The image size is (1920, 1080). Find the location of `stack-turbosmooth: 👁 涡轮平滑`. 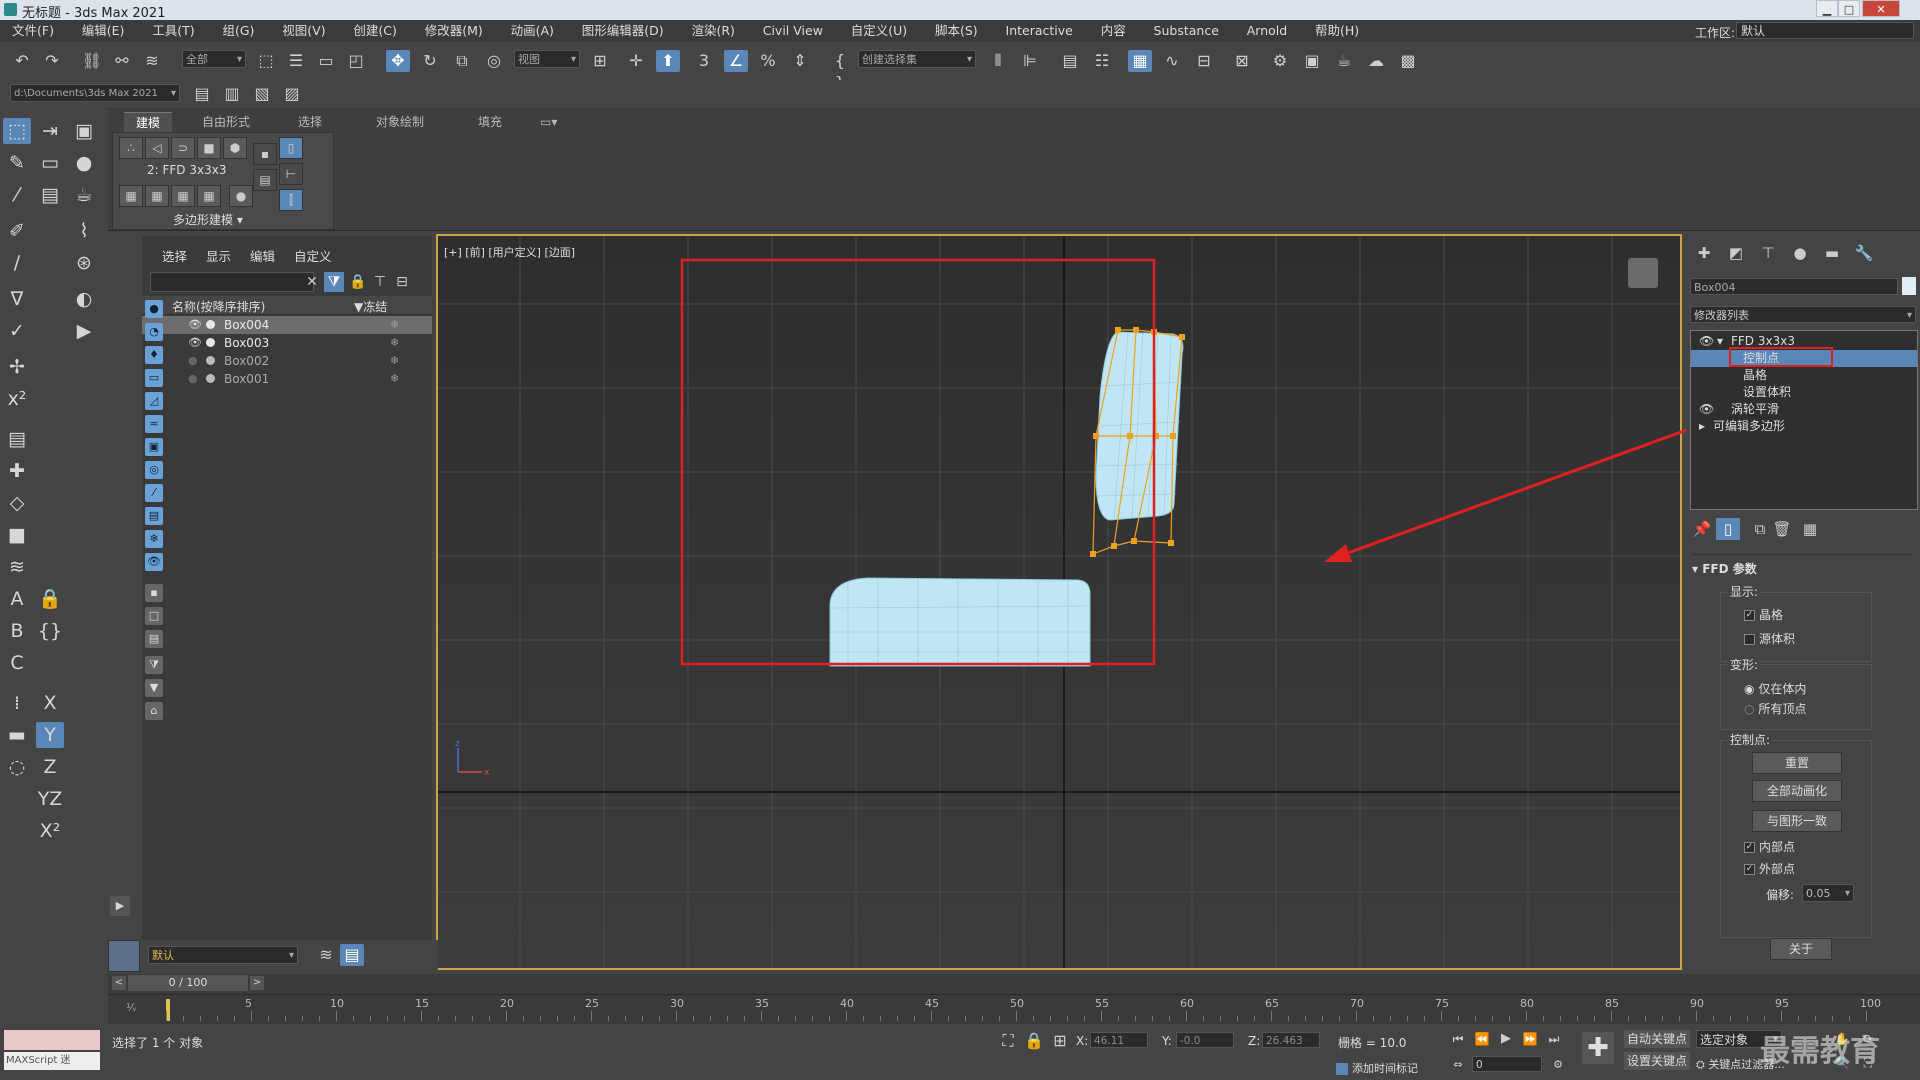

stack-turbosmooth: 👁 涡轮平滑 is located at coordinates (1804, 409).